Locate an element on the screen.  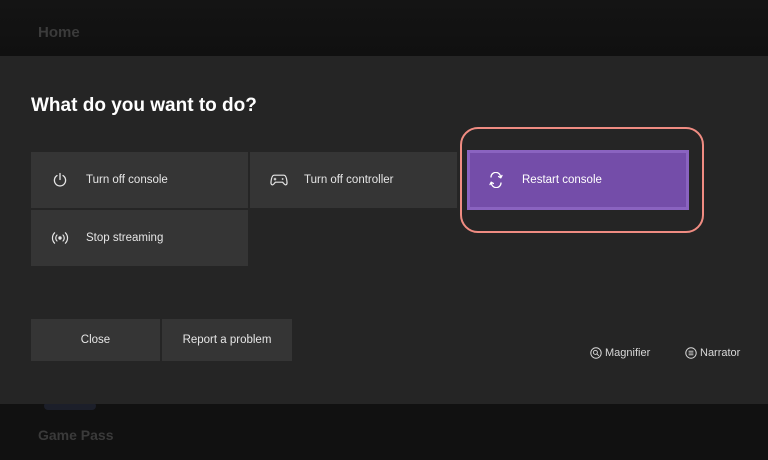
restart-icon is located at coordinates (496, 180).